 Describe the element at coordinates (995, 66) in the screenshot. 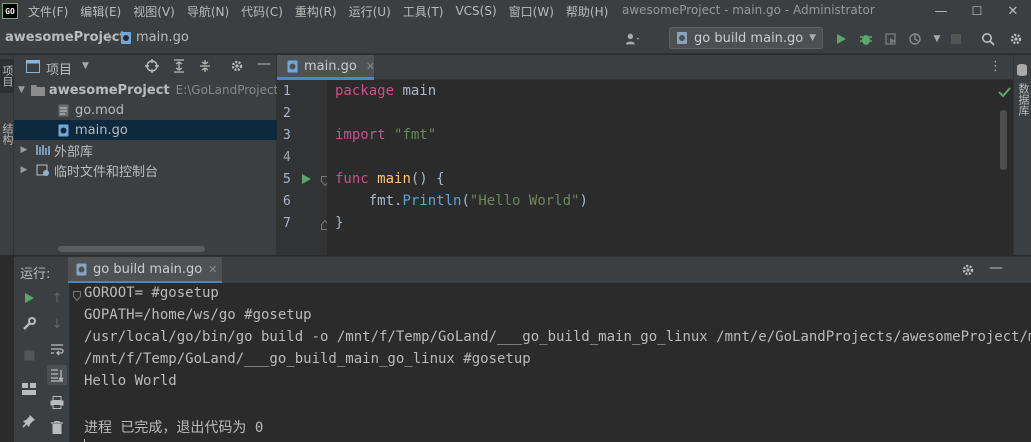

I see `more-tabs-icon: ⋮` at that location.